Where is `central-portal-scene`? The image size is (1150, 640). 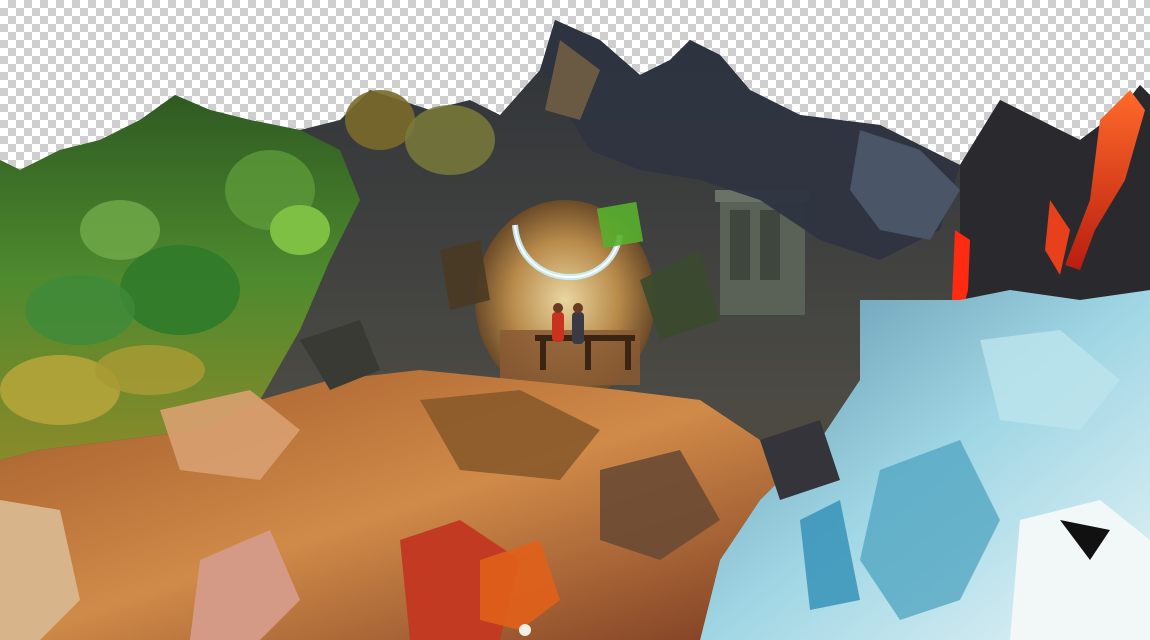 central-portal-scene is located at coordinates (565, 300).